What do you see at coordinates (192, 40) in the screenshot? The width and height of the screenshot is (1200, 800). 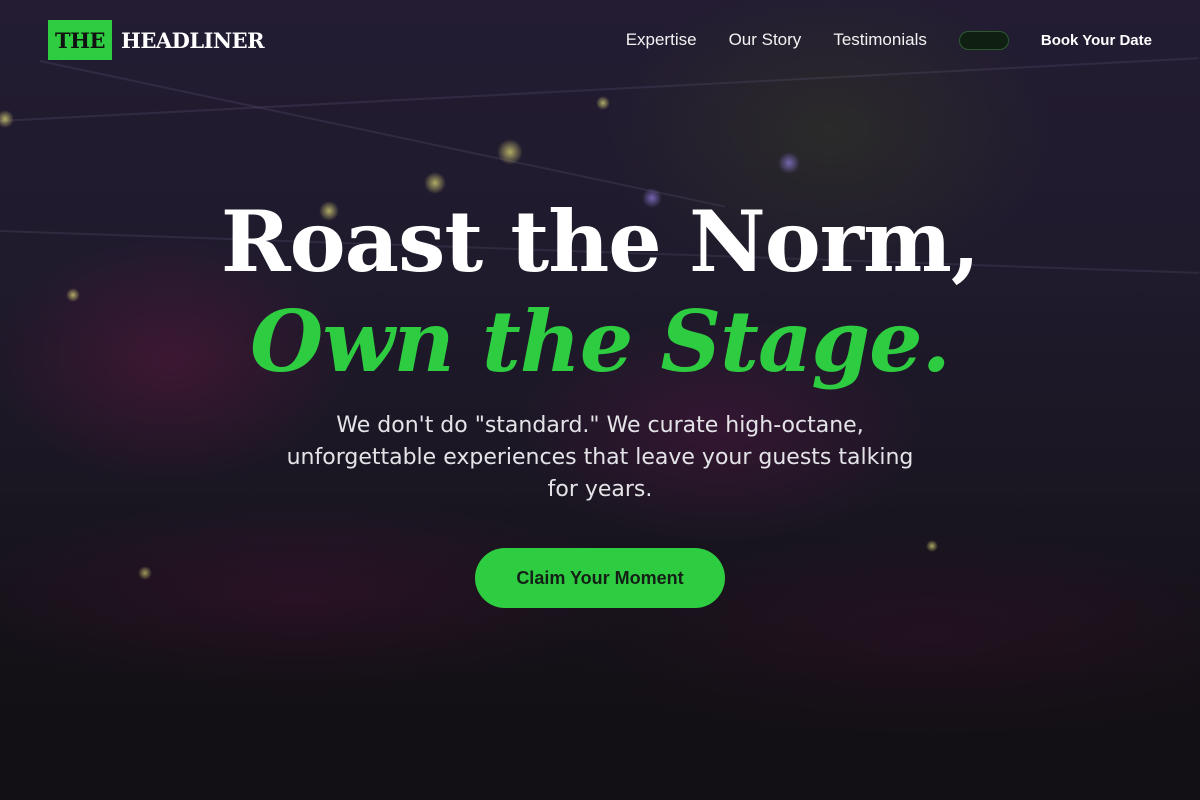 I see `brand-wordmark: HEADLINER` at bounding box center [192, 40].